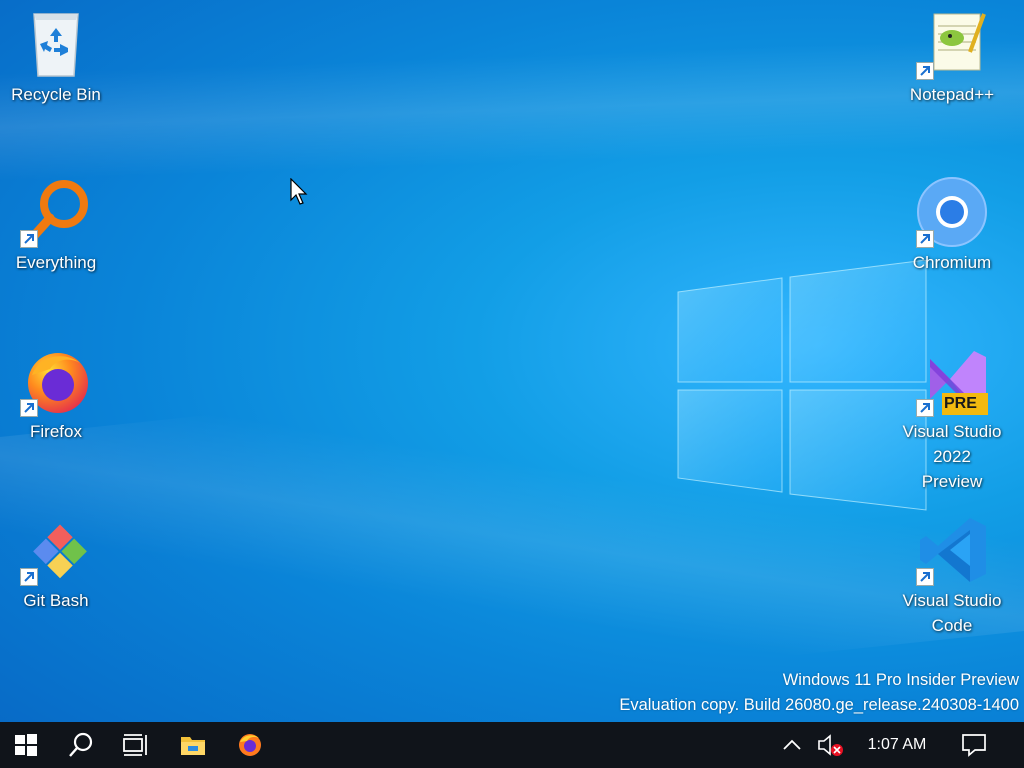  Describe the element at coordinates (952, 94) in the screenshot. I see `icon-label: Notepad++` at that location.